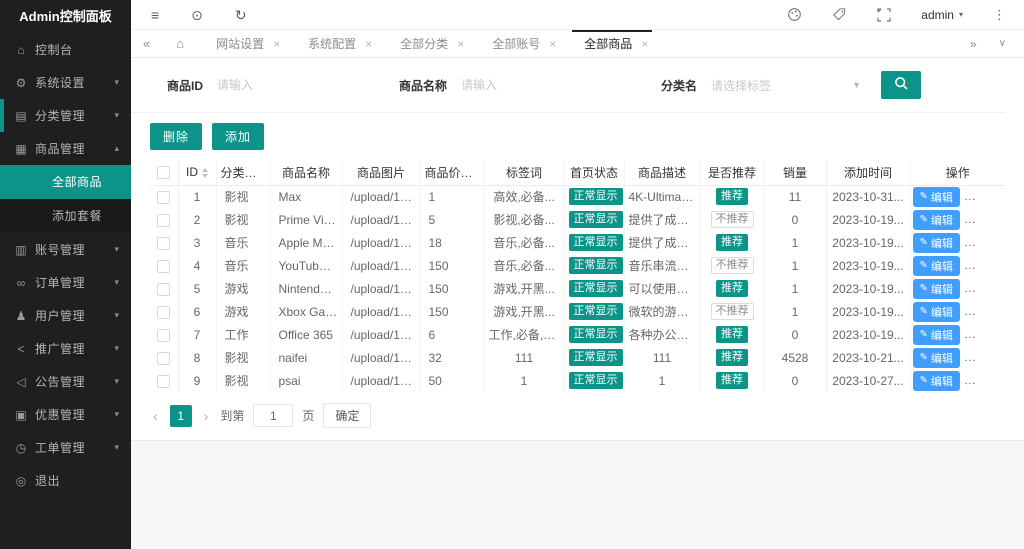 The height and width of the screenshot is (549, 1024). What do you see at coordinates (732, 173) in the screenshot?
I see `column-header: 是否推荐` at bounding box center [732, 173].